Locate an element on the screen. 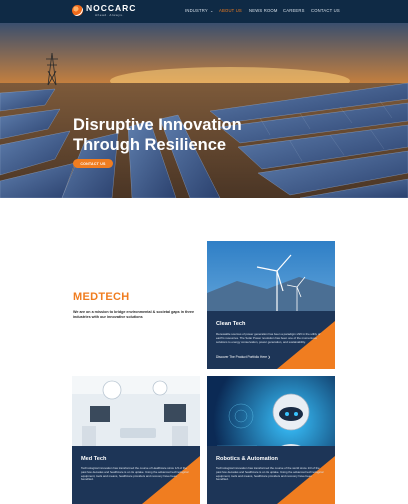  chevron-down-icon: ⌄ is located at coordinates (211, 10).